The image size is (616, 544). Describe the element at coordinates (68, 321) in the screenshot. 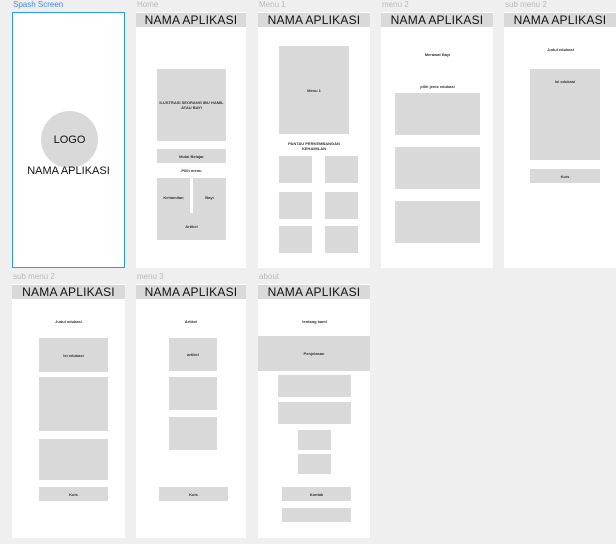

I see `submenu2b-title: Judul edukasi` at that location.